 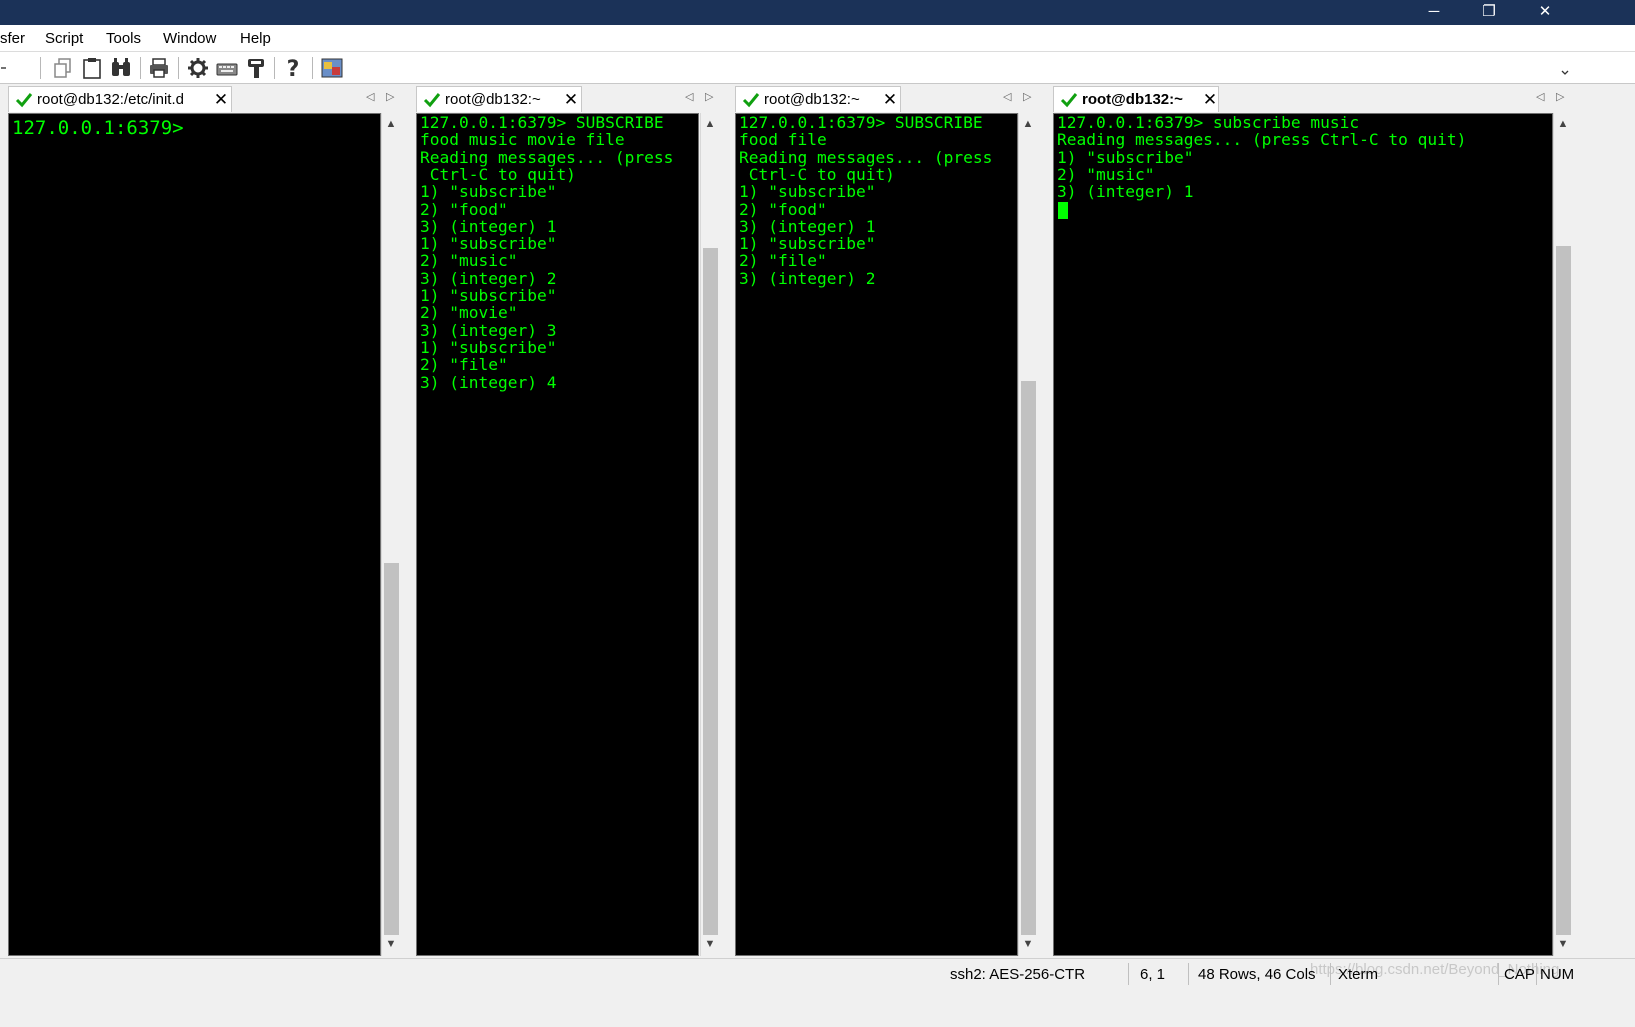 What do you see at coordinates (1257, 974) in the screenshot?
I see `status-terminal-size: 48 Rows, 46 Cols` at bounding box center [1257, 974].